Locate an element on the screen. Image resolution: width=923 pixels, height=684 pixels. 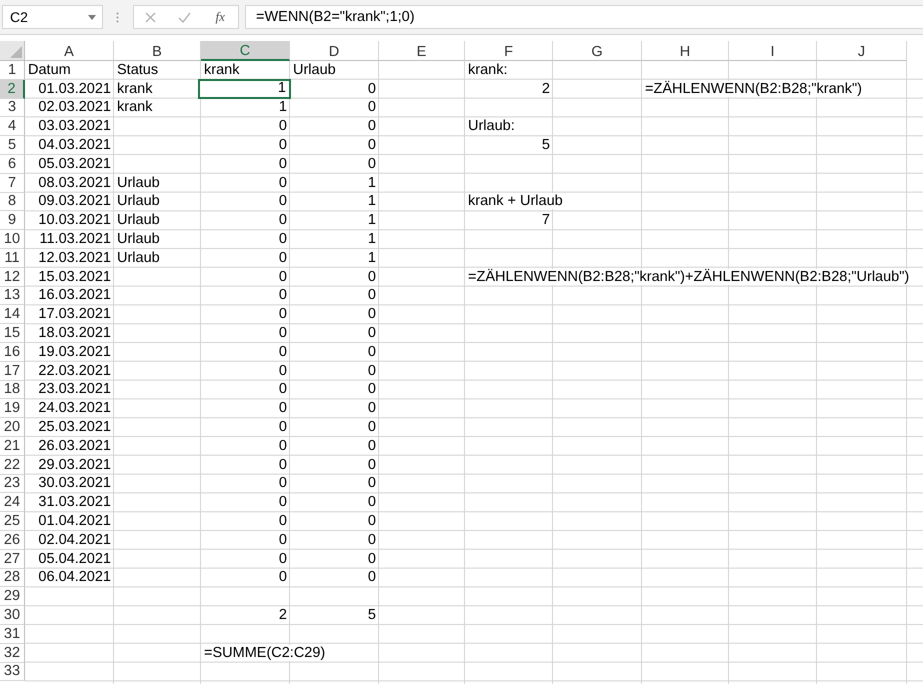
row-header: 15 is located at coordinates (12, 333).